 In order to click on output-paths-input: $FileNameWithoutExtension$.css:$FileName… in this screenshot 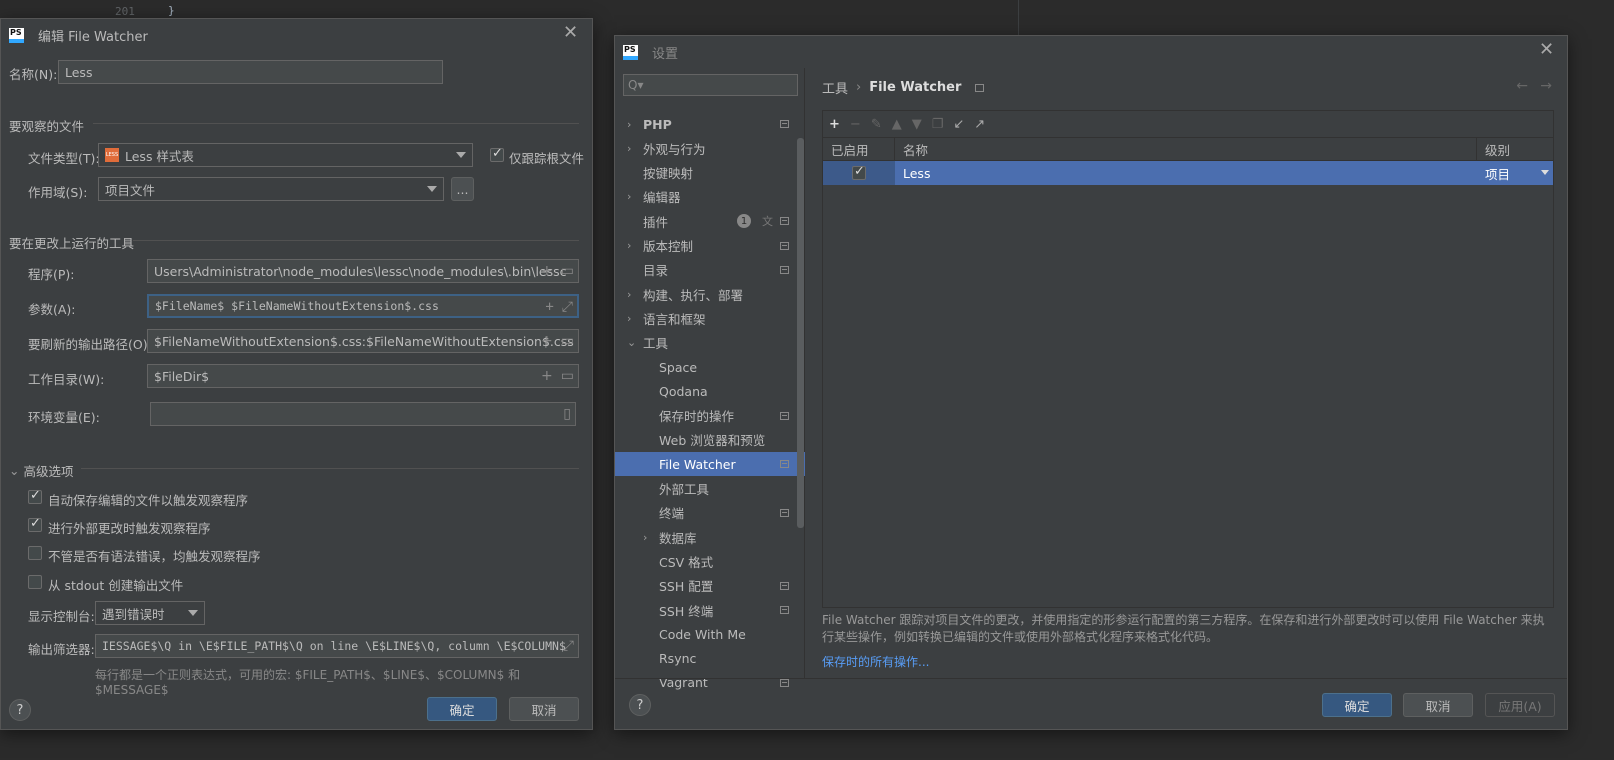, I will do `click(363, 341)`.